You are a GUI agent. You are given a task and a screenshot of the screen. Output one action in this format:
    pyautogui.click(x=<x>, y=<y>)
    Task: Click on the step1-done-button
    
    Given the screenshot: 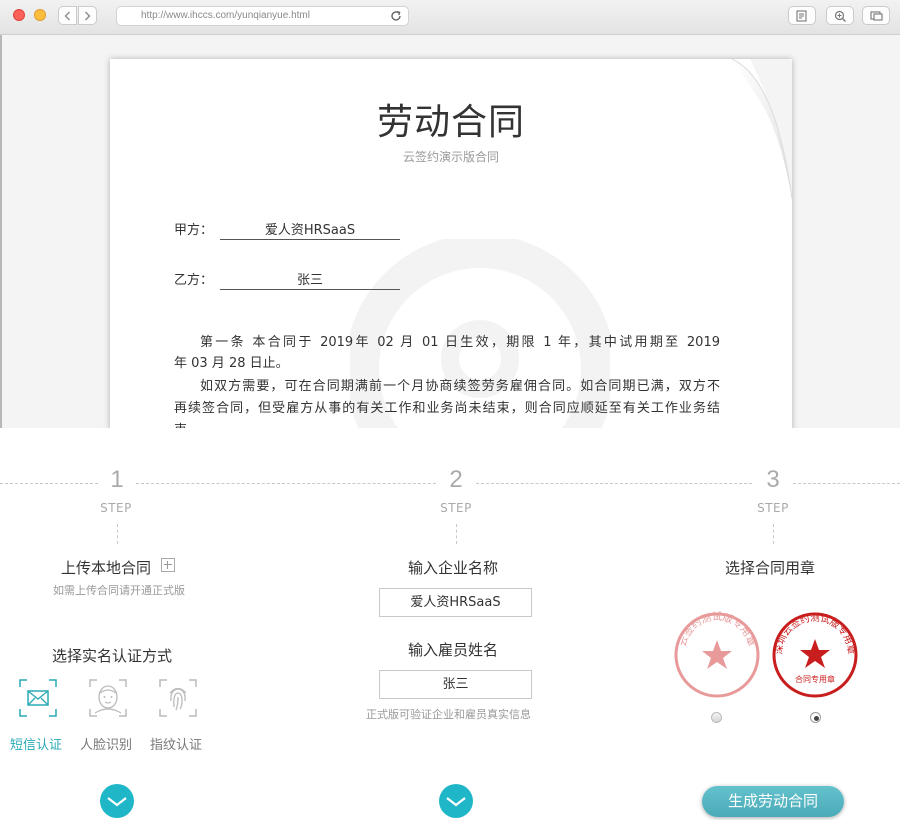 What is the action you would take?
    pyautogui.click(x=117, y=801)
    